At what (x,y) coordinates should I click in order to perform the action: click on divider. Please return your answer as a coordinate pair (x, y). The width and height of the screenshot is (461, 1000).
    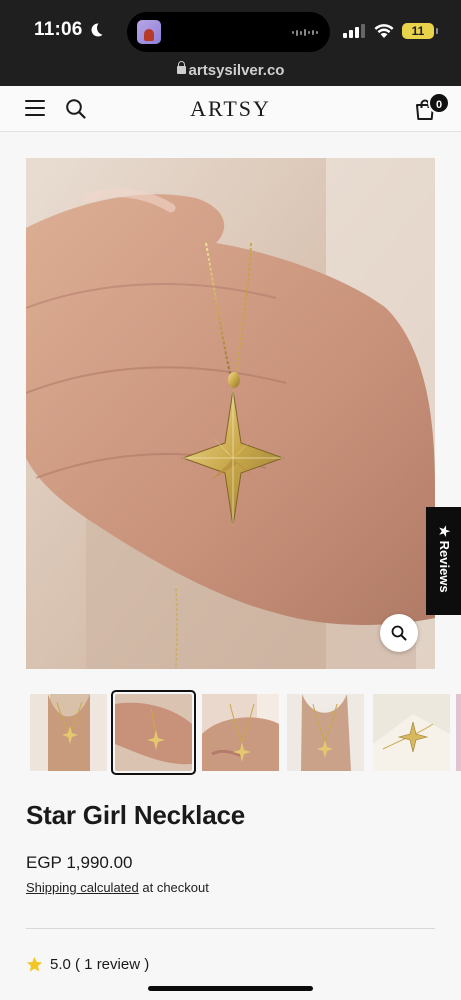
    Looking at the image, I should click on (230, 928).